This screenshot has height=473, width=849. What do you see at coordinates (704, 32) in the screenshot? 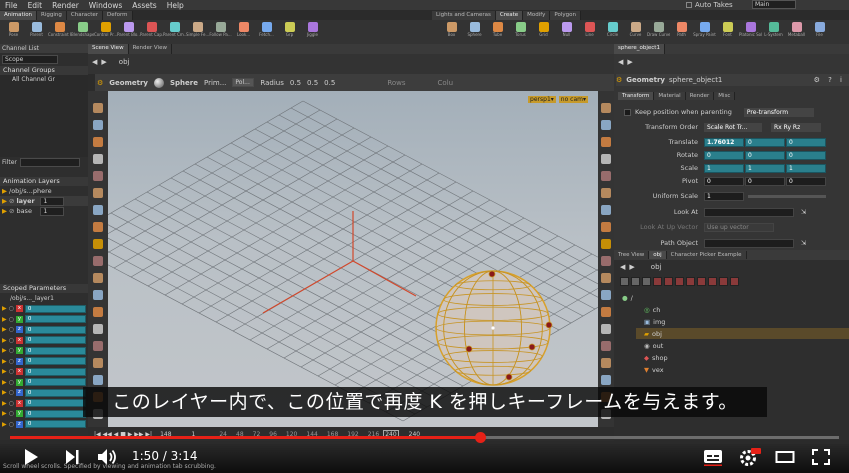
I see `create-tool: Spray Paint` at bounding box center [704, 32].